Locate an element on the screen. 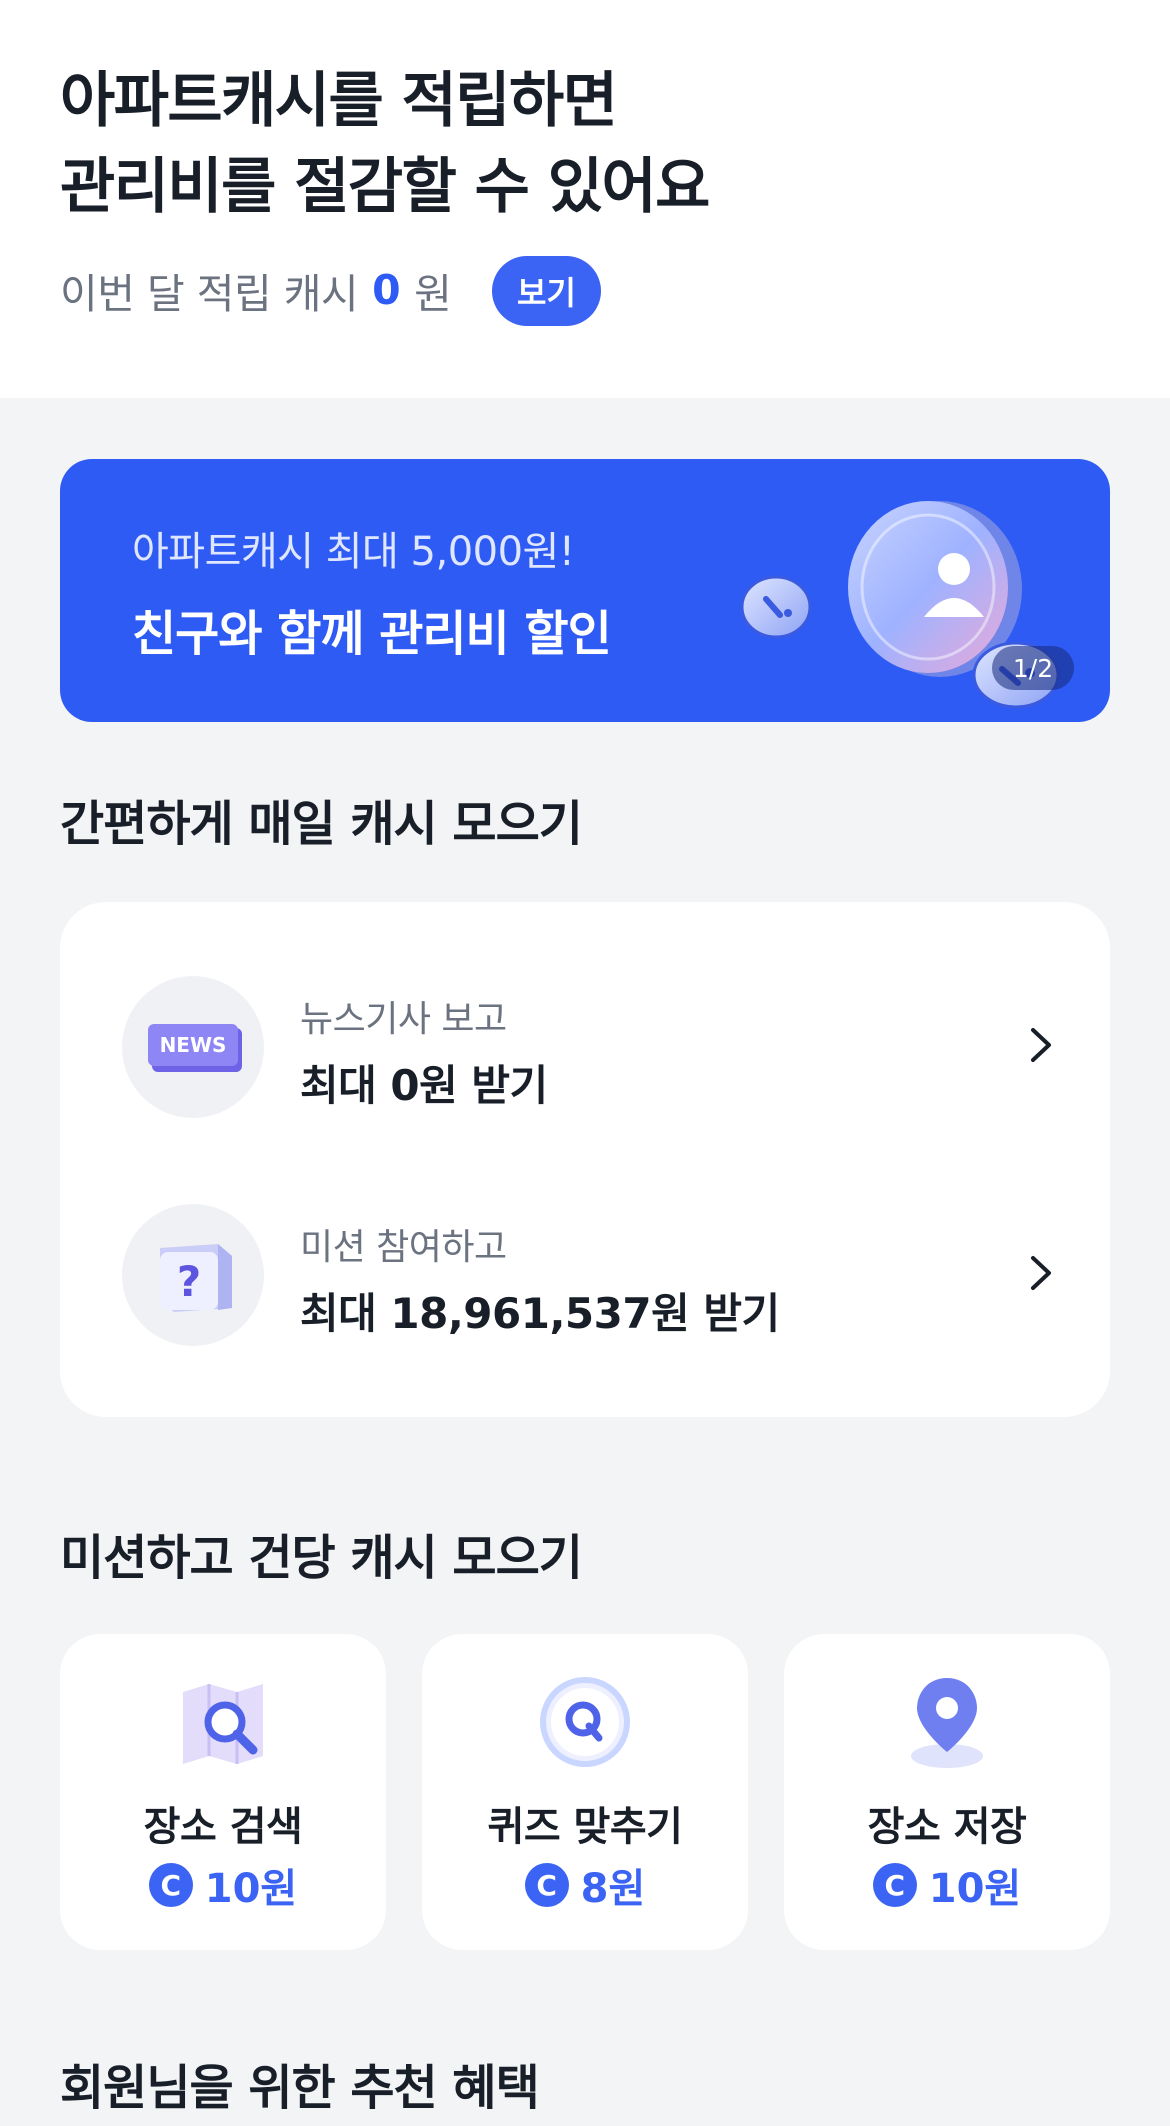 This screenshot has width=1170, height=2126. mission-label: 퀴즈 맞추기 is located at coordinates (585, 1827).